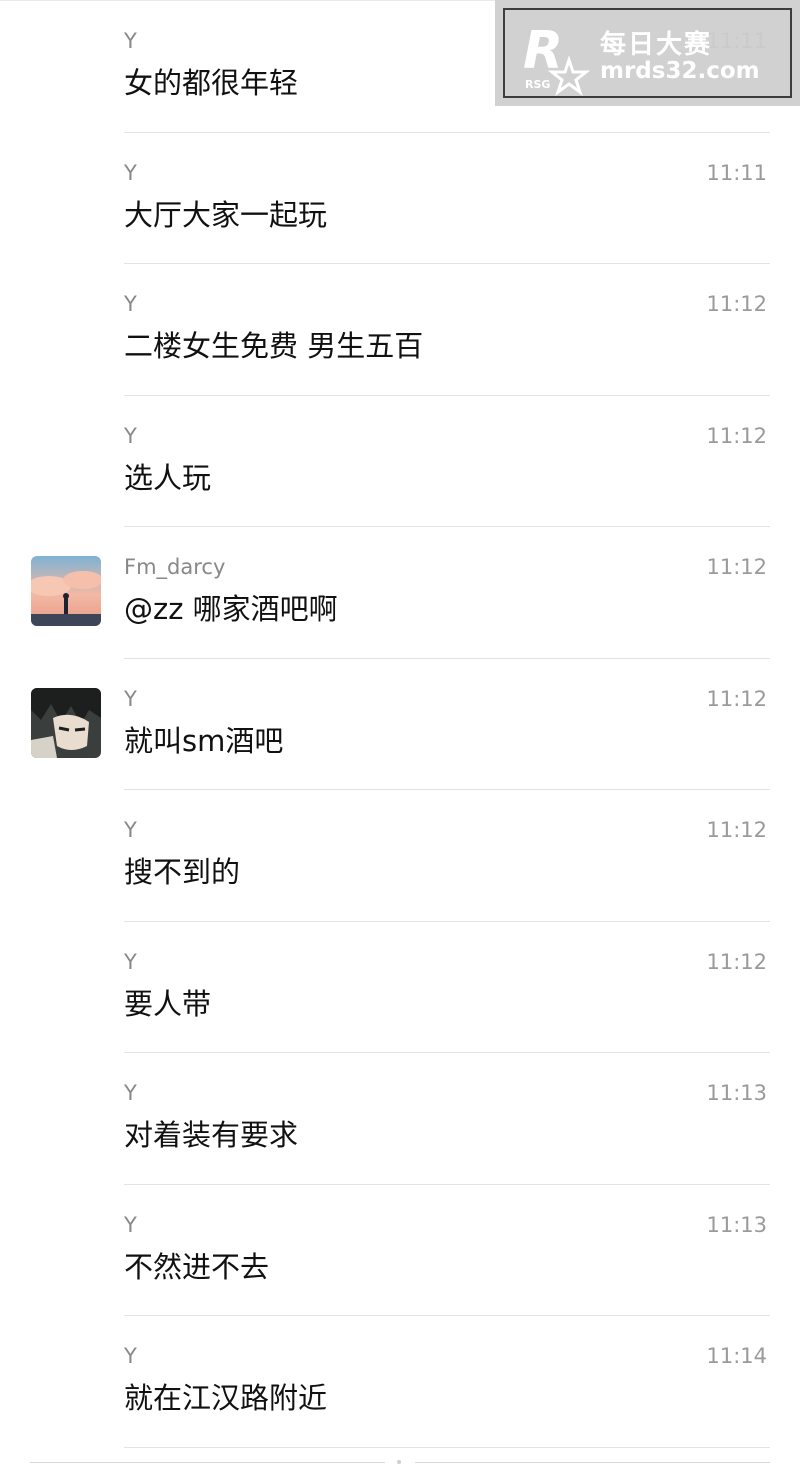  Describe the element at coordinates (66, 722) in the screenshot. I see `anime-avatar-icon` at that location.